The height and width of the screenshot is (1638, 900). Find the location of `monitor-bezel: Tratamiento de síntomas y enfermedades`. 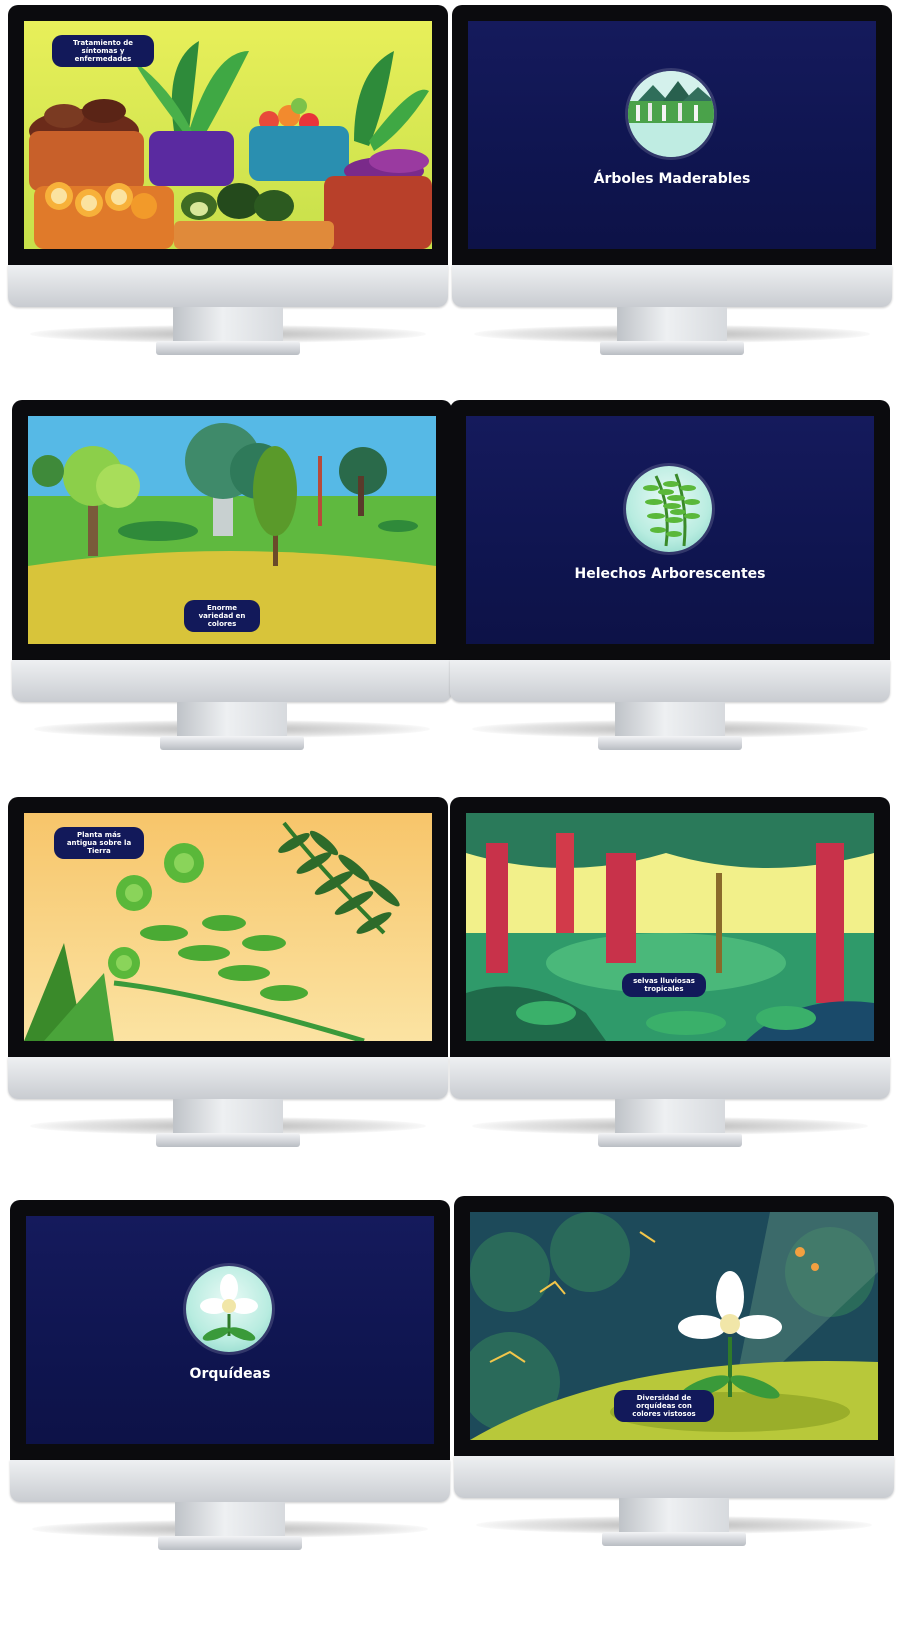

monitor-bezel: Tratamiento de síntomas y enfermedades is located at coordinates (228, 135).